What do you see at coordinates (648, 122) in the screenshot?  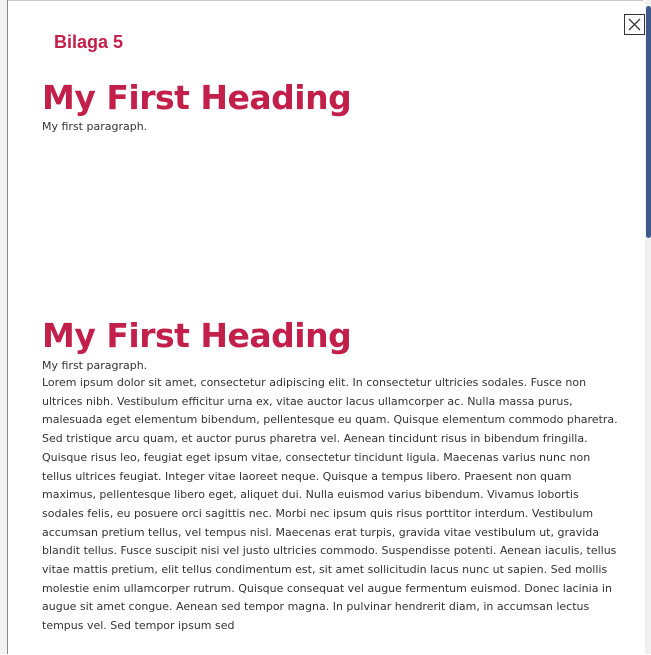 I see `scrollbar-thumb` at bounding box center [648, 122].